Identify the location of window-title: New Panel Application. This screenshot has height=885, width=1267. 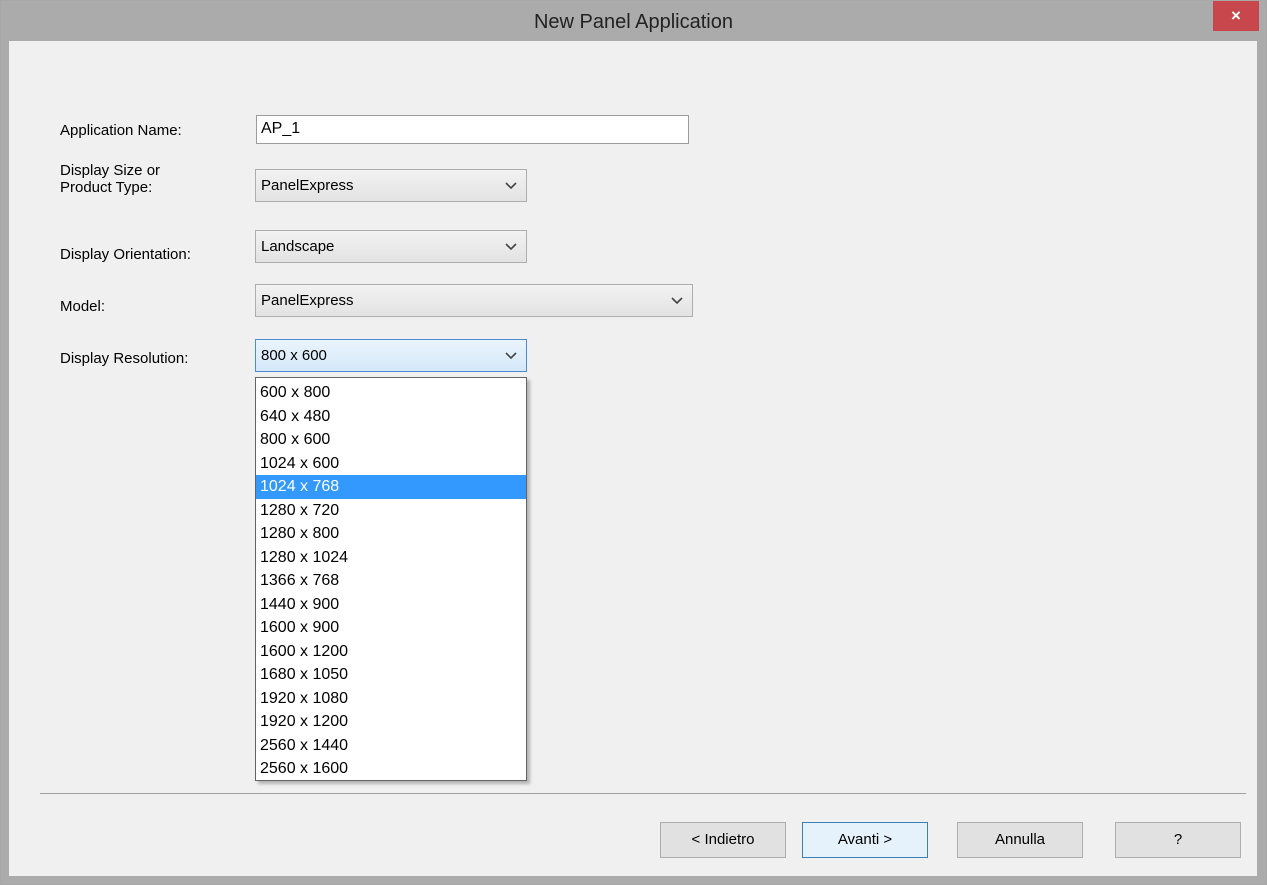
(633, 22).